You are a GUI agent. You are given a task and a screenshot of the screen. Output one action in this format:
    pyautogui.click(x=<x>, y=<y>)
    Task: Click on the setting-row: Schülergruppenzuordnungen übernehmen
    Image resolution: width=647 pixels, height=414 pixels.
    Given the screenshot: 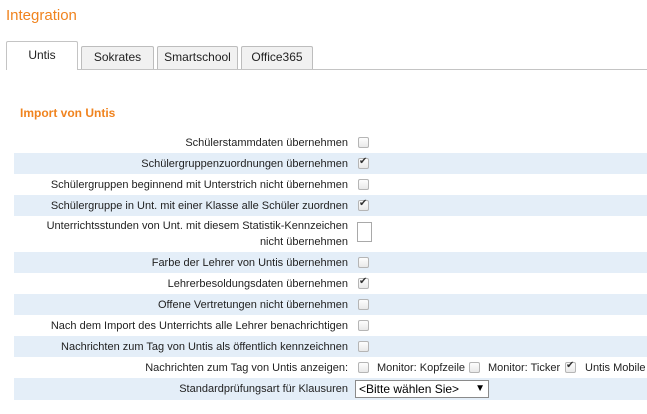 What is the action you would take?
    pyautogui.click(x=330, y=163)
    